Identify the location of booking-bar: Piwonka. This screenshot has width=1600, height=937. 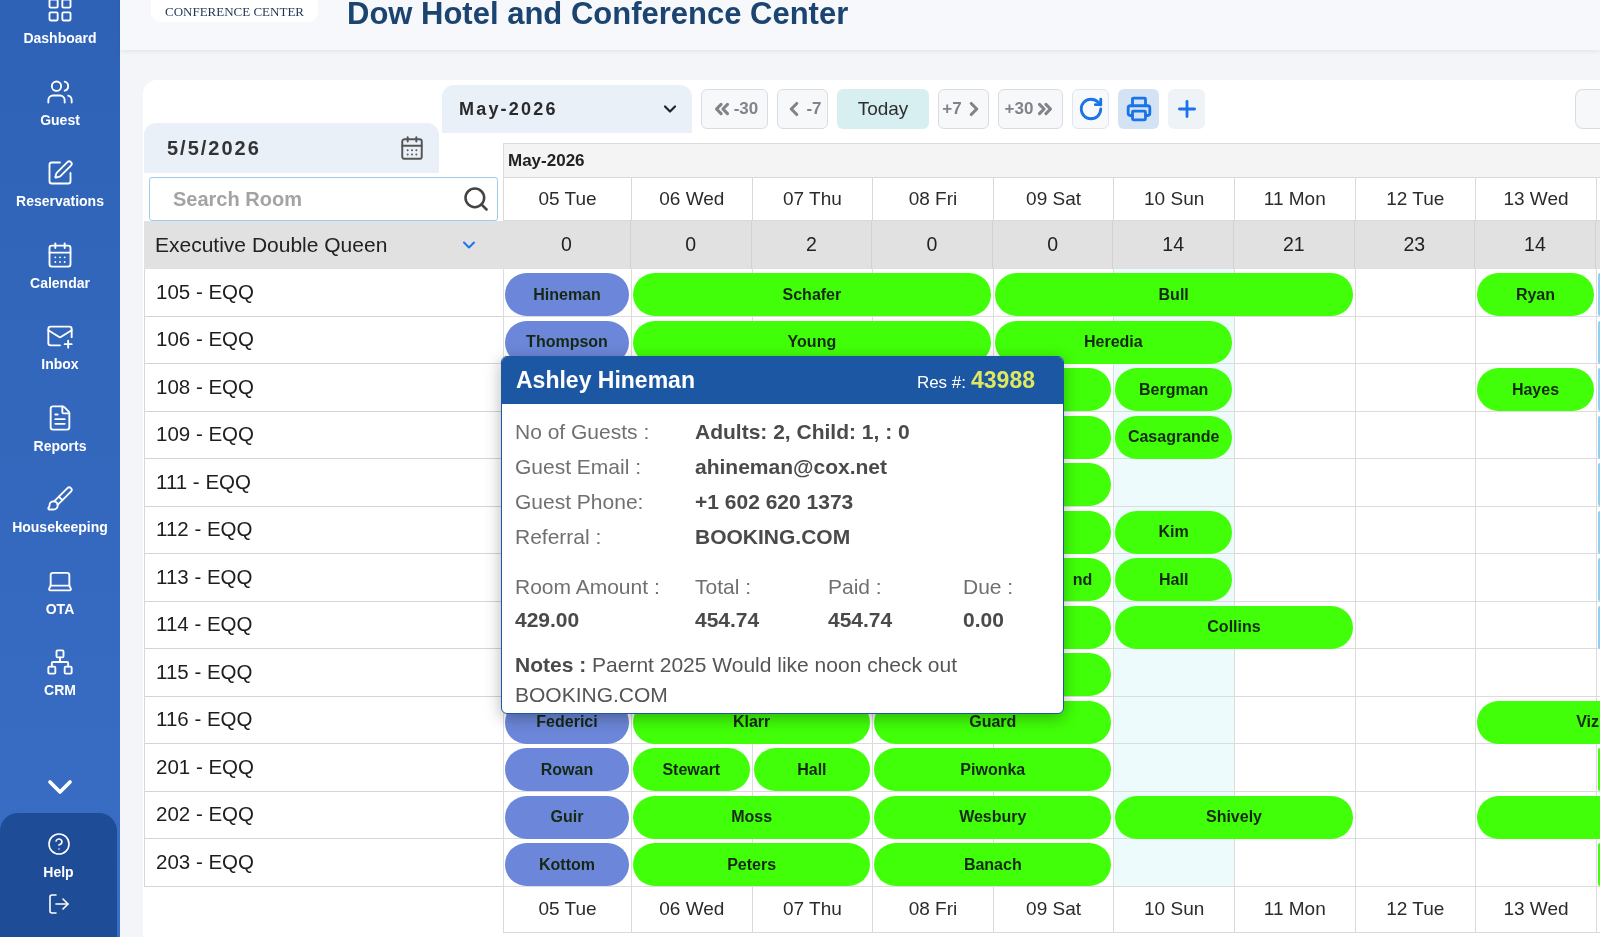
(993, 769).